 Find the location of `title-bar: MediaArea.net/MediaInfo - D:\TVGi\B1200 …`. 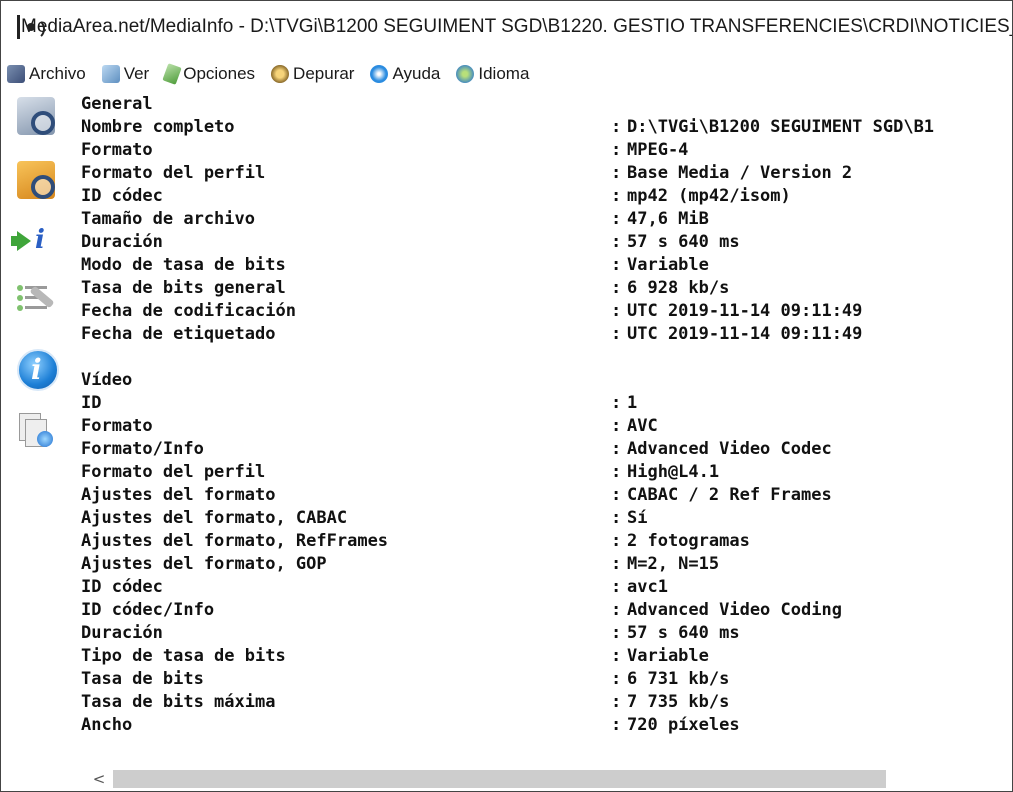

title-bar: MediaArea.net/MediaInfo - D:\TVGi\B1200 … is located at coordinates (506, 27).